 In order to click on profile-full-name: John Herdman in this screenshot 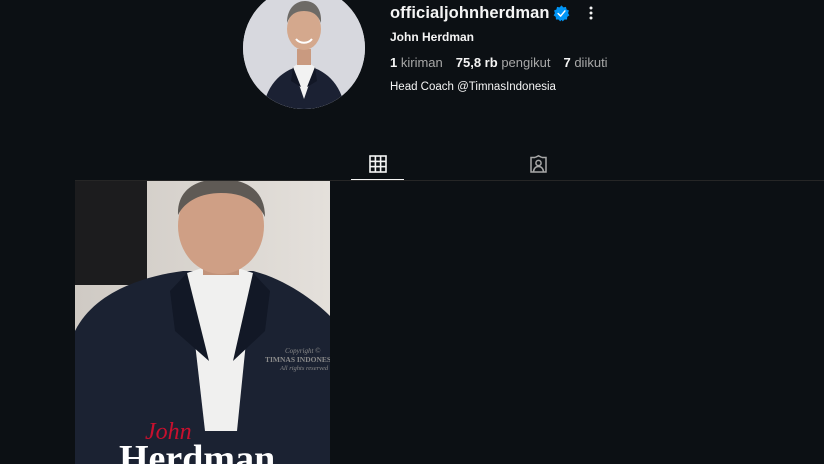, I will do `click(432, 37)`.